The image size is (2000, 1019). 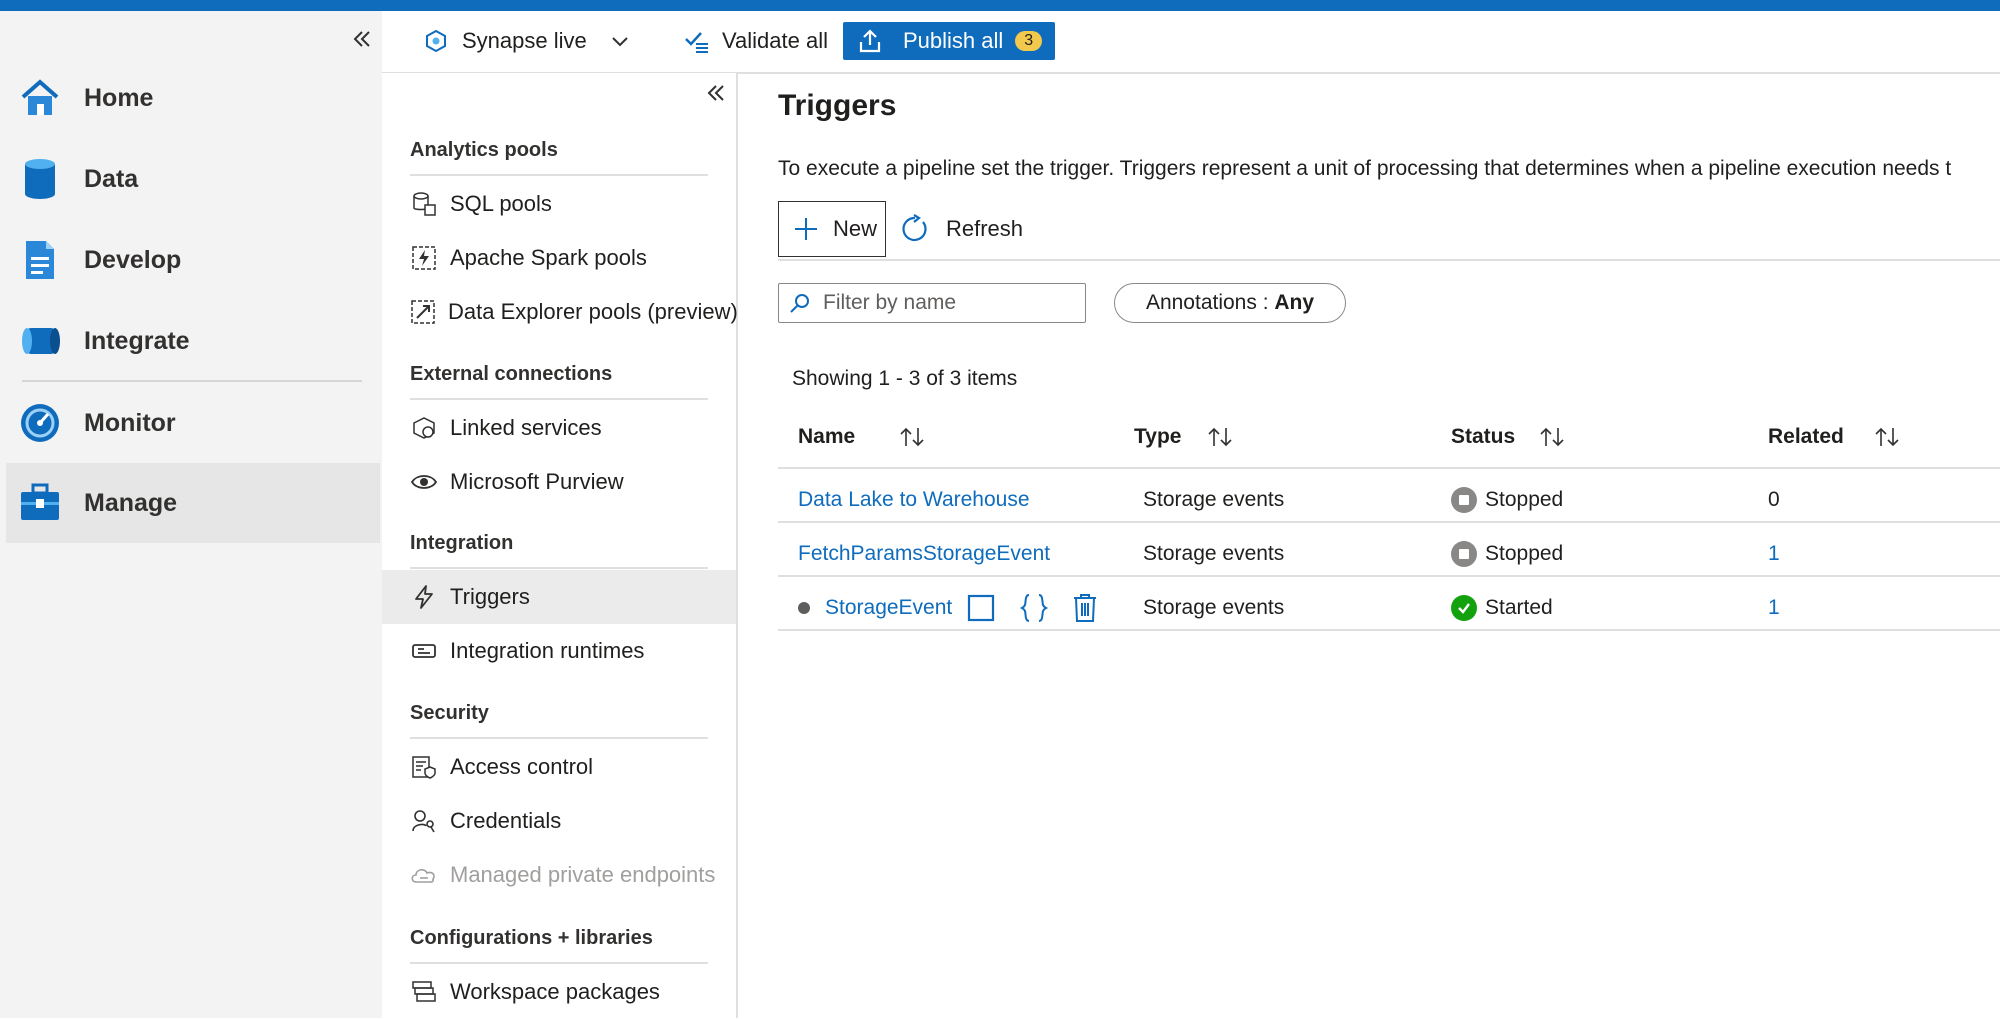 What do you see at coordinates (905, 378) in the screenshot?
I see `items-count-text: Showing 1 - 3 of 3 items` at bounding box center [905, 378].